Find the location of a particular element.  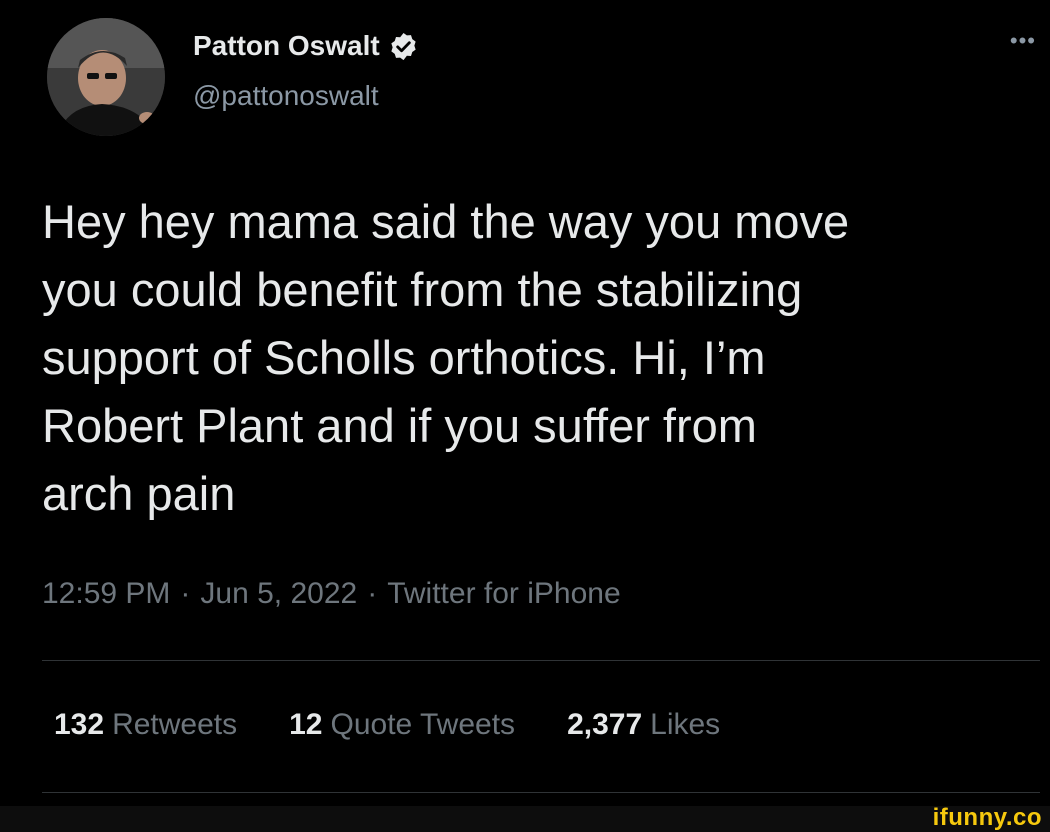

quote-tweets-stat: 12 Quote Tweets is located at coordinates (402, 725).